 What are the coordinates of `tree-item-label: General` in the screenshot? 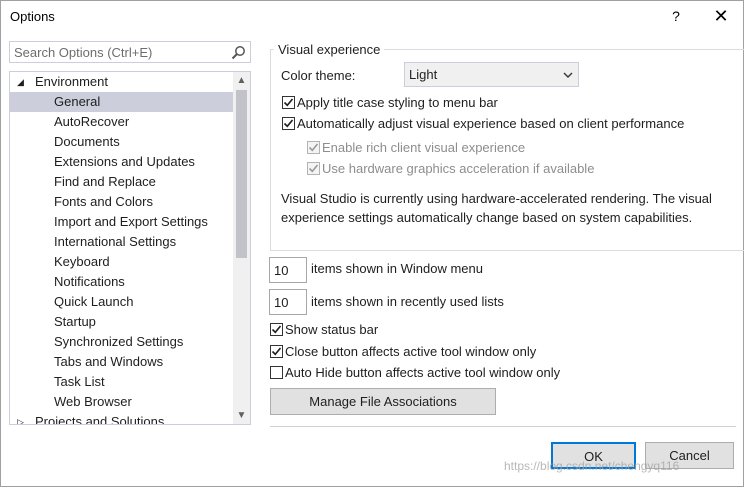 It's located at (77, 101).